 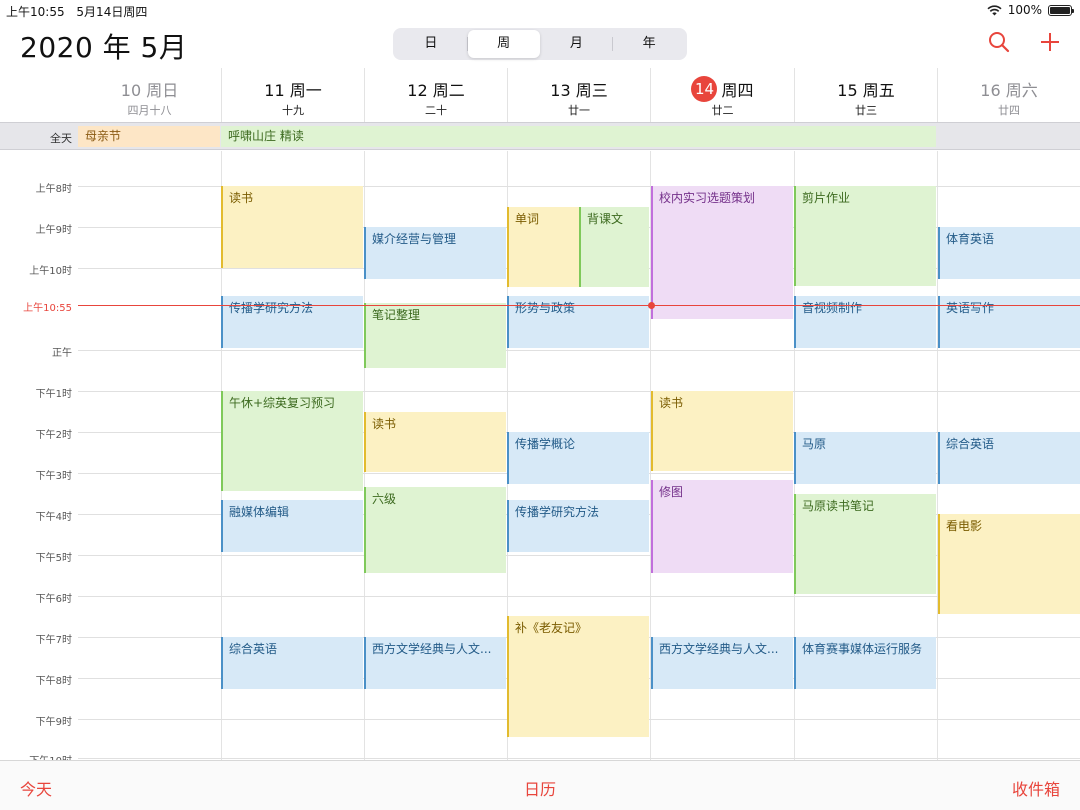 I want to click on calendars-button: 日历, so click(x=540, y=788).